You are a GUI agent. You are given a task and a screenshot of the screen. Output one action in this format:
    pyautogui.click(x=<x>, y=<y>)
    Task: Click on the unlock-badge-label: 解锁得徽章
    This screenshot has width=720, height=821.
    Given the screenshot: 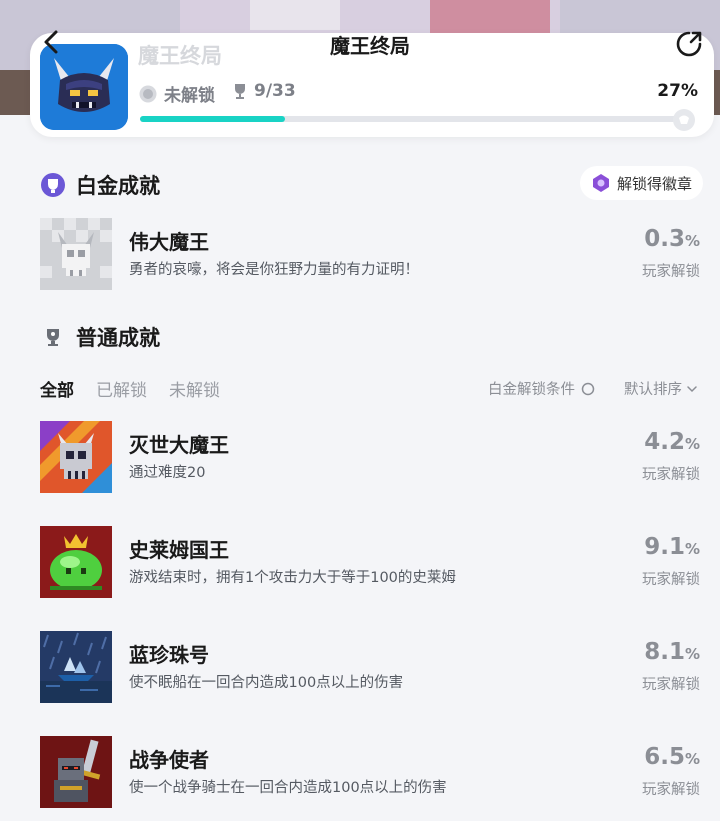 What is the action you would take?
    pyautogui.click(x=654, y=183)
    